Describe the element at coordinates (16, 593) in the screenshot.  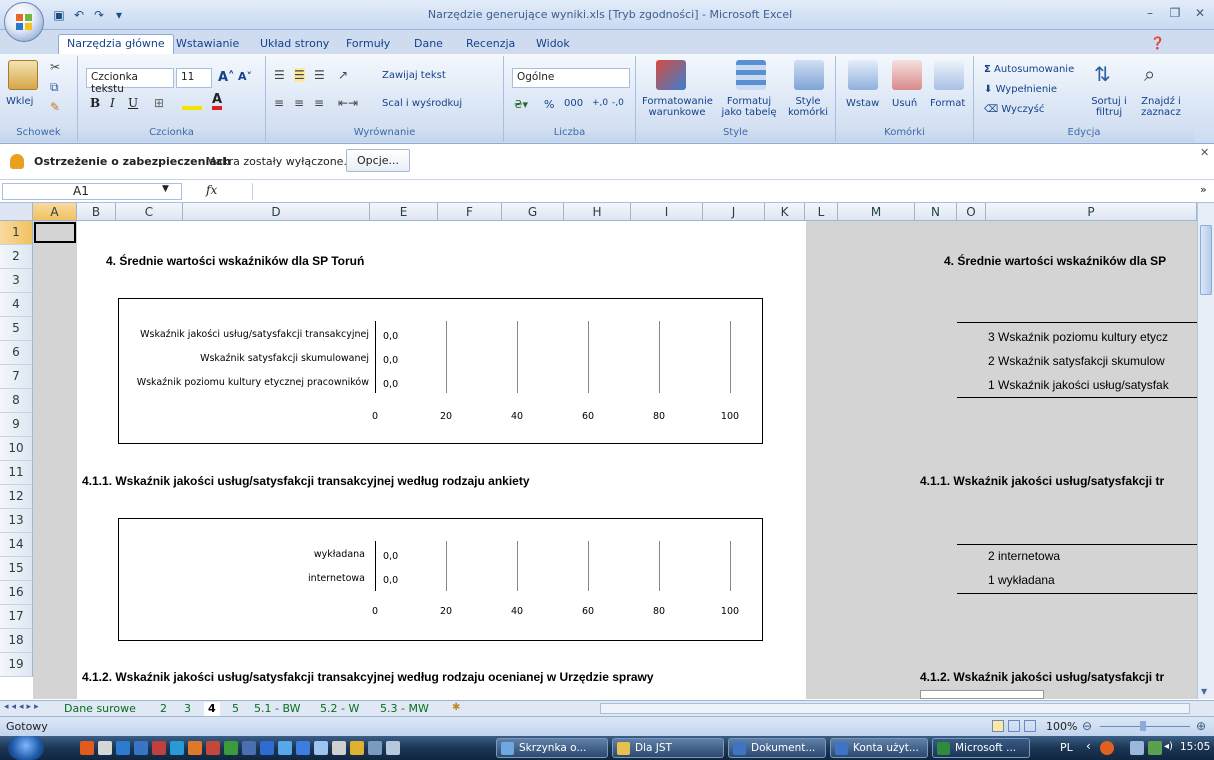
I see `row-header: 16` at that location.